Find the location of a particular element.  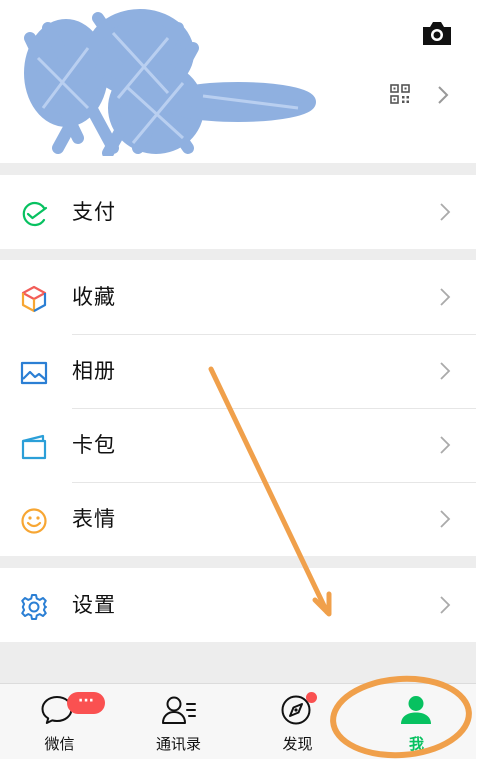

menu-label-pay: 支付 is located at coordinates (94, 212).